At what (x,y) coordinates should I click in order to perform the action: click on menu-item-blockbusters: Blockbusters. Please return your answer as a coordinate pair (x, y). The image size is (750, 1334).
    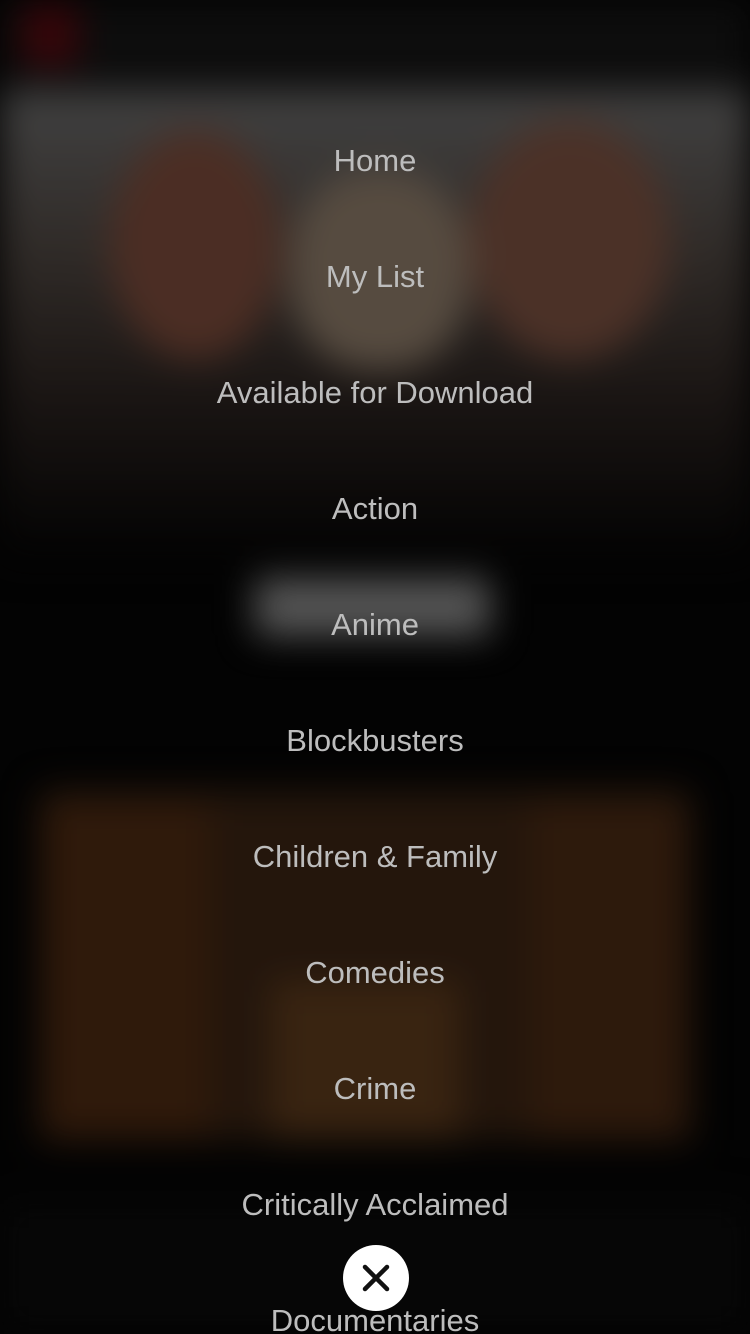
    Looking at the image, I should click on (375, 741).